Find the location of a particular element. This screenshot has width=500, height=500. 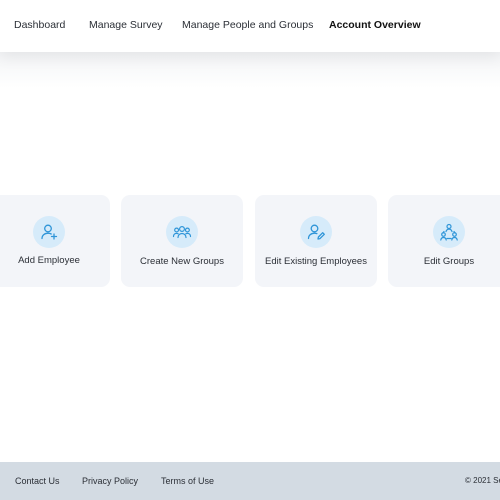

footer-contact-us-link: Contact Us is located at coordinates (37, 481).